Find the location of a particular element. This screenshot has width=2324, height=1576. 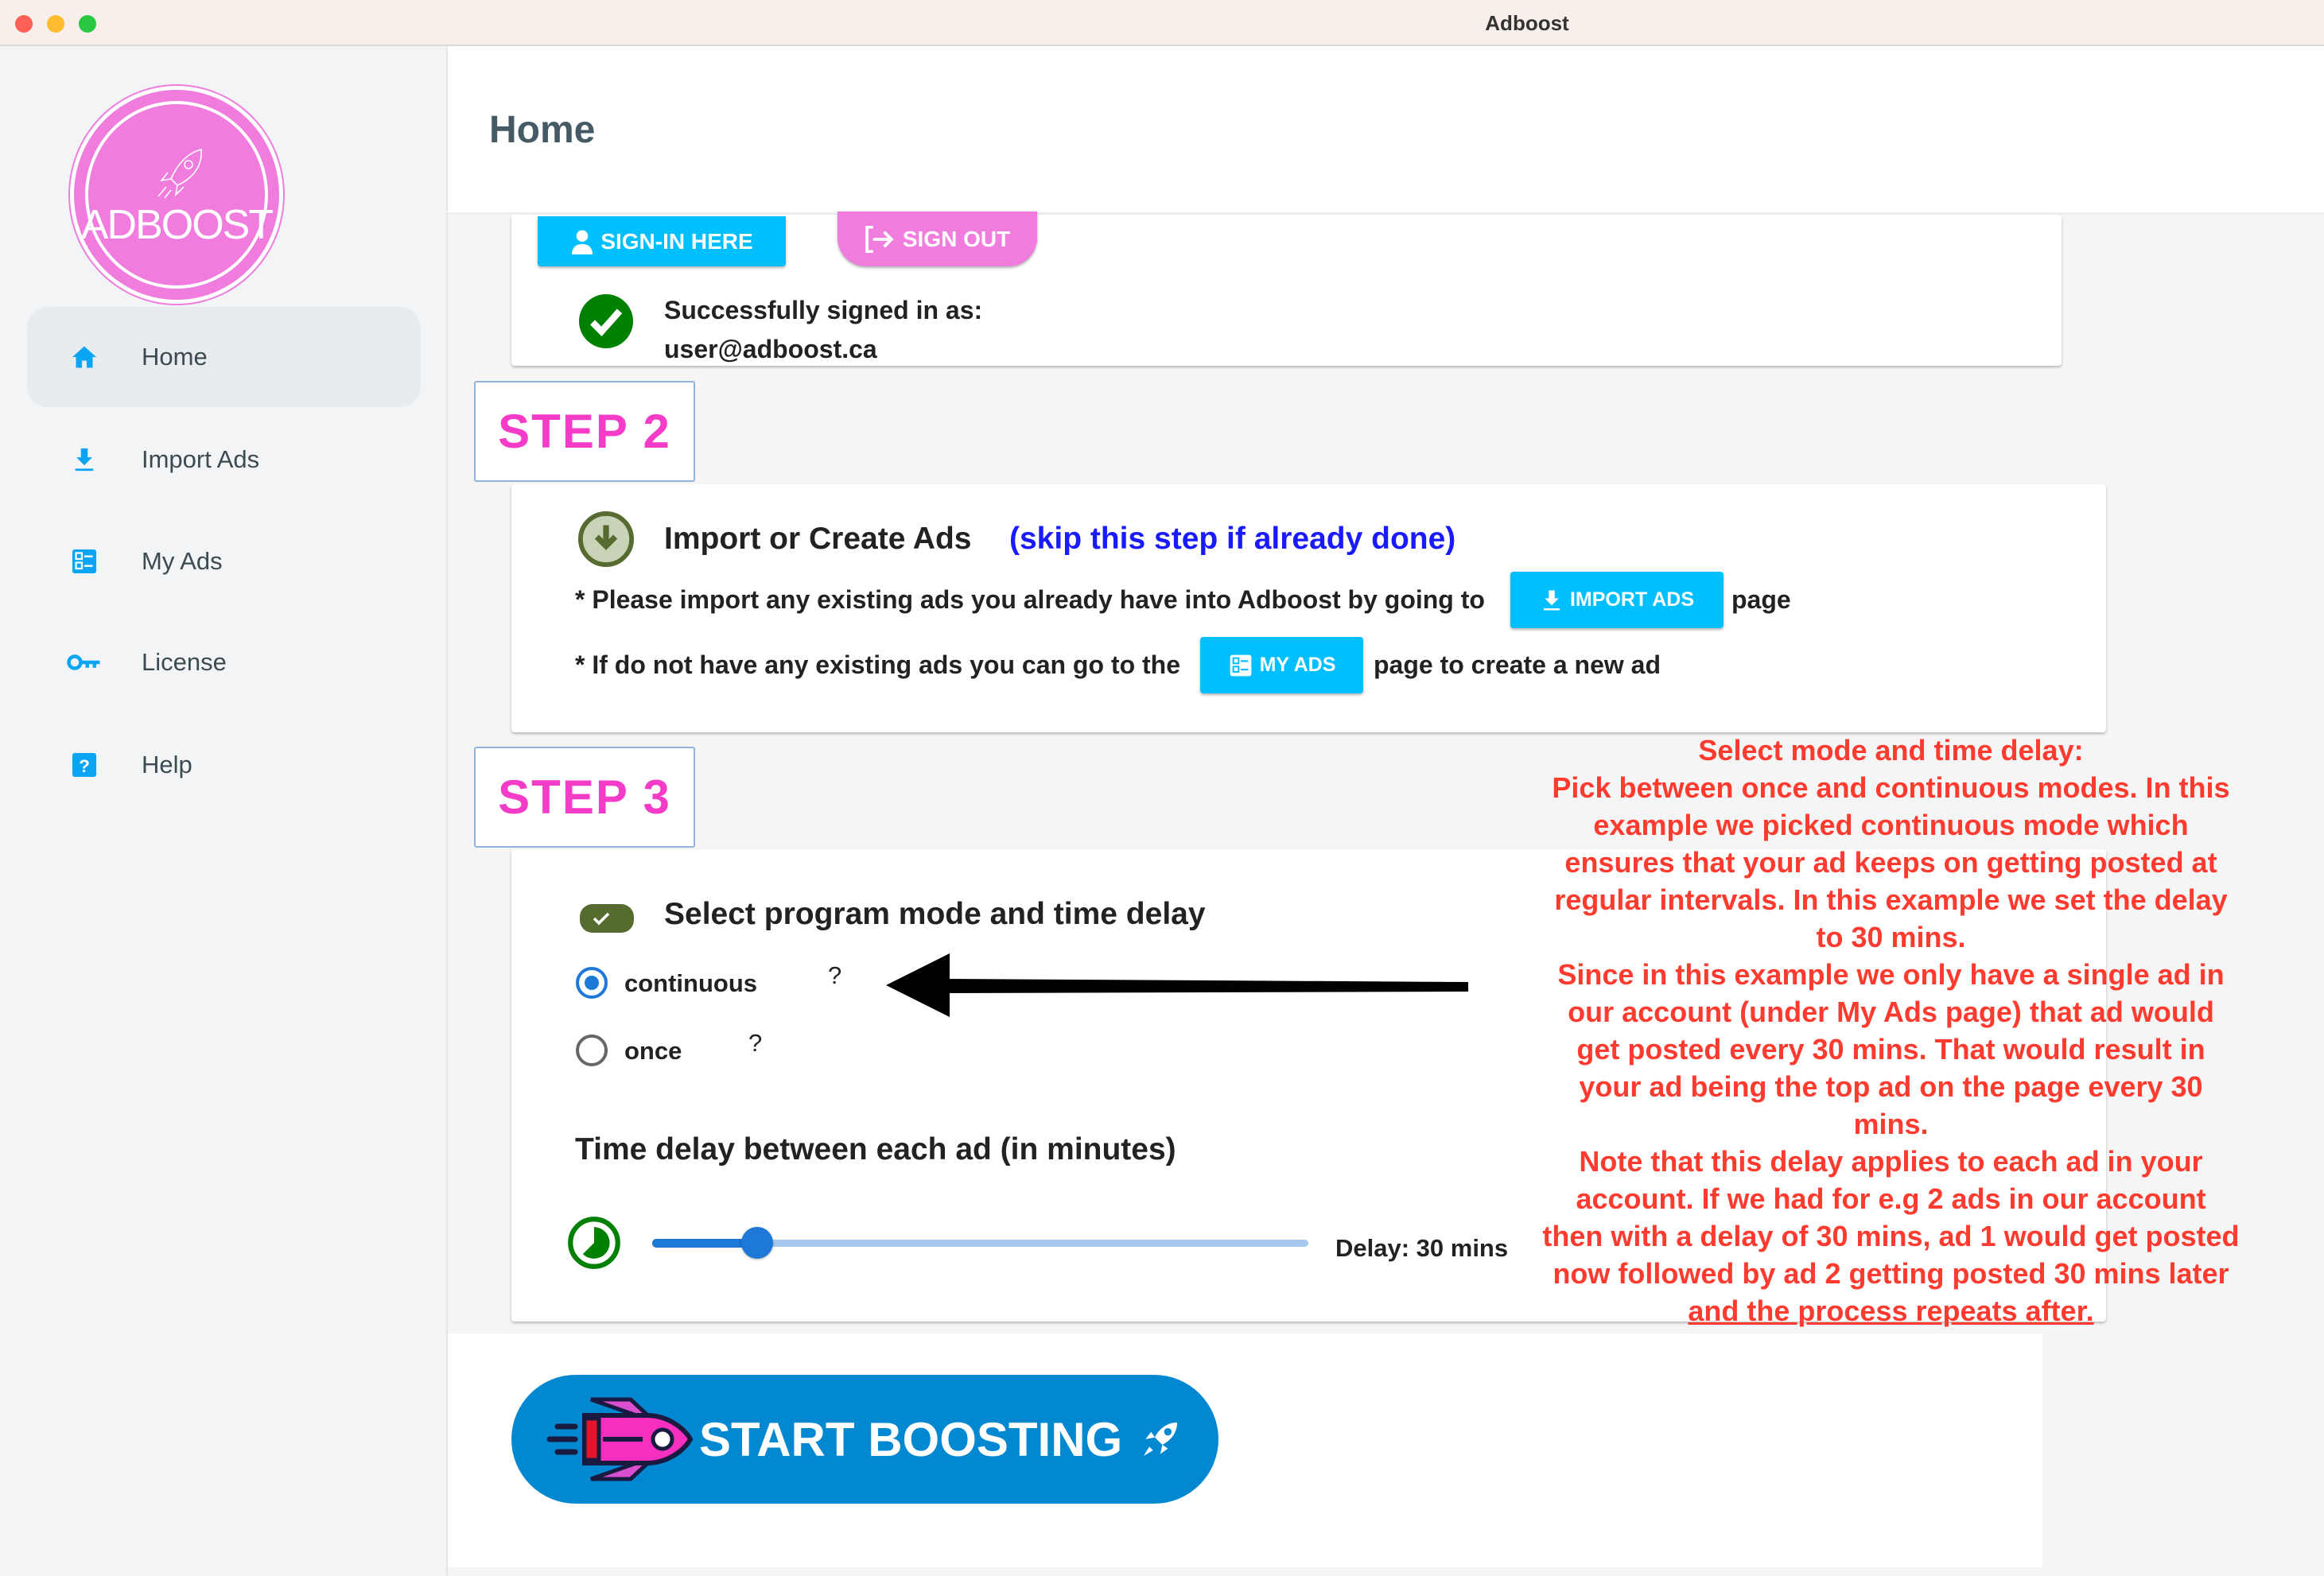

annotation-line: mins. is located at coordinates (1891, 1124).